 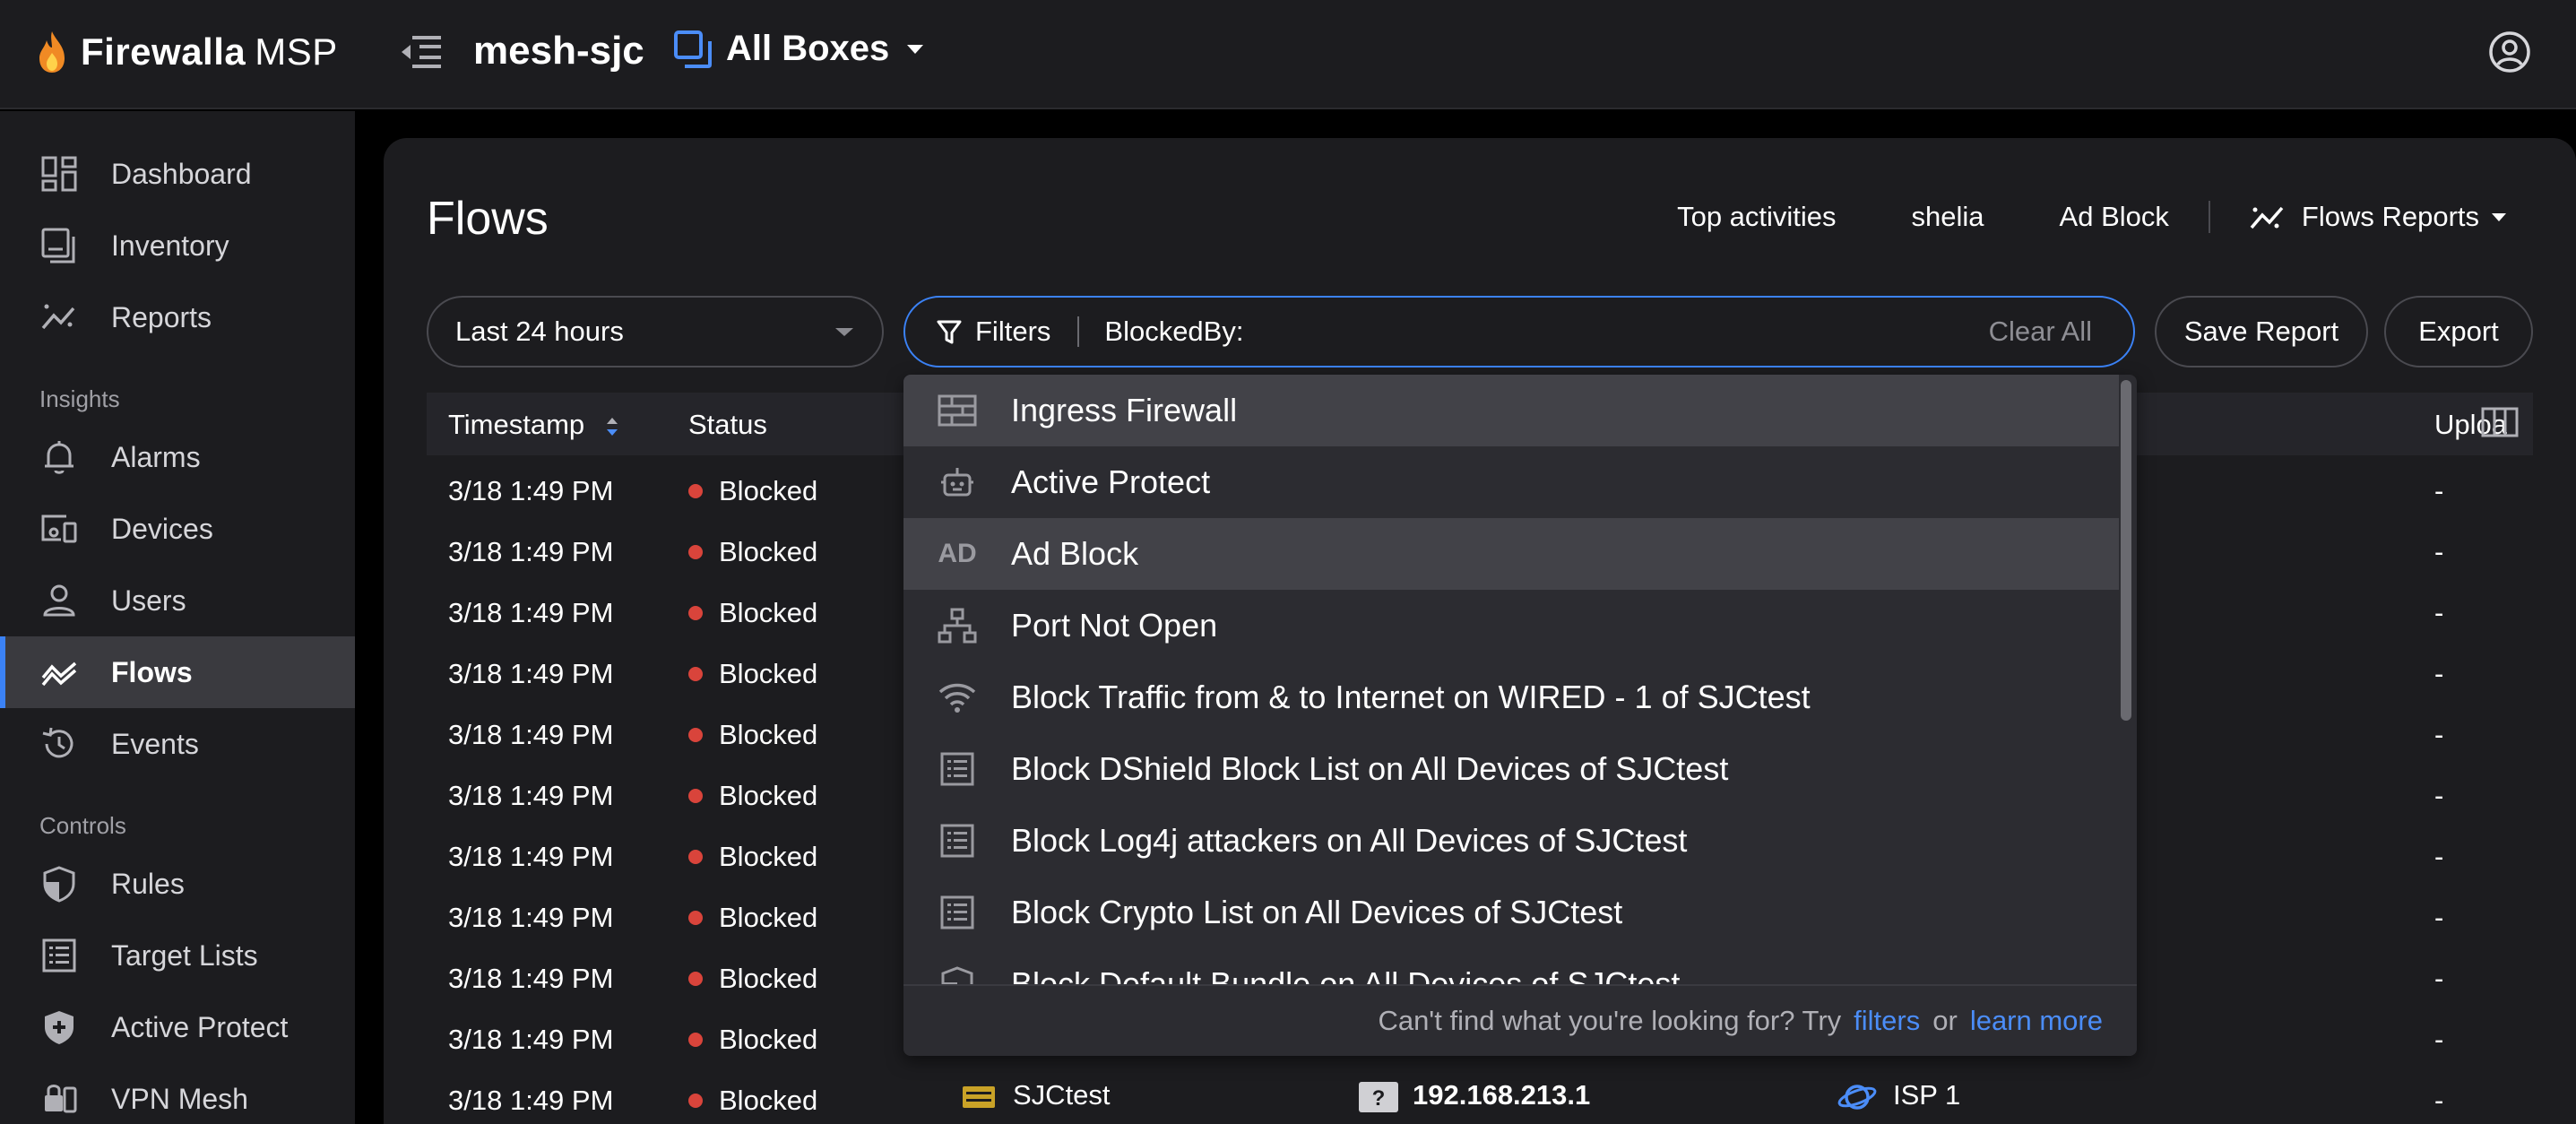 I want to click on dashboard-icon, so click(x=59, y=174).